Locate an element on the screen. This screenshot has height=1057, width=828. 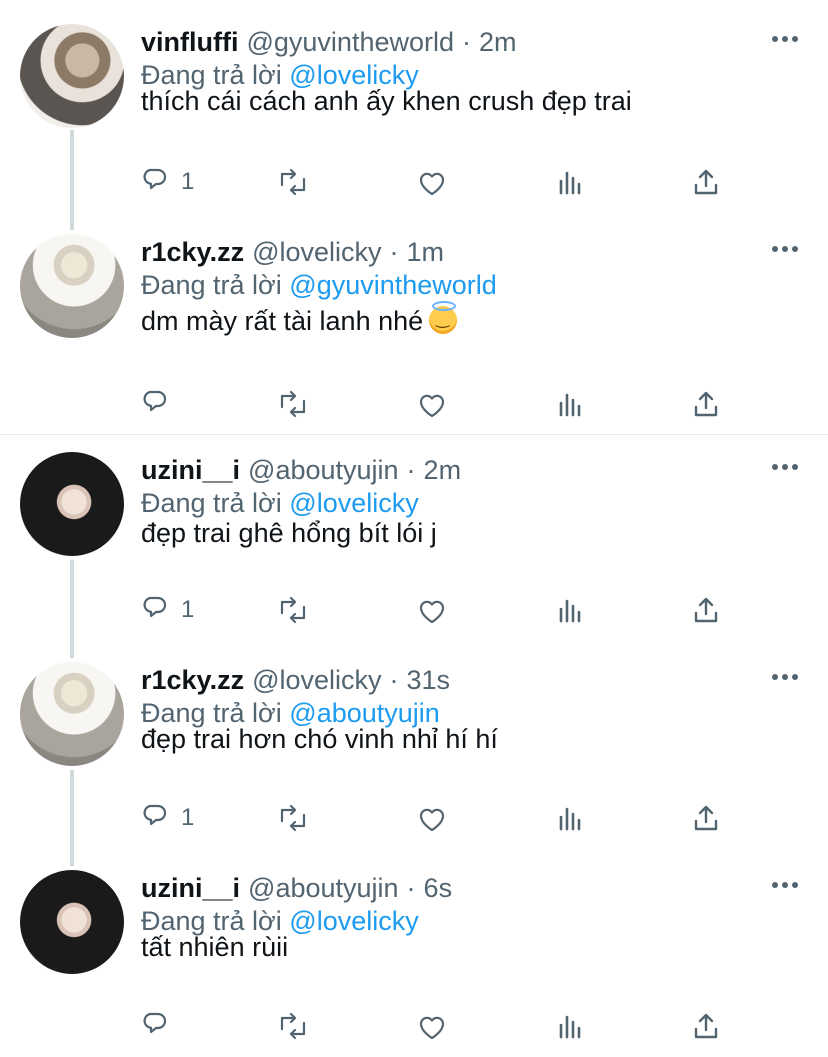
tweet-actions is located at coordinates (451, 404).